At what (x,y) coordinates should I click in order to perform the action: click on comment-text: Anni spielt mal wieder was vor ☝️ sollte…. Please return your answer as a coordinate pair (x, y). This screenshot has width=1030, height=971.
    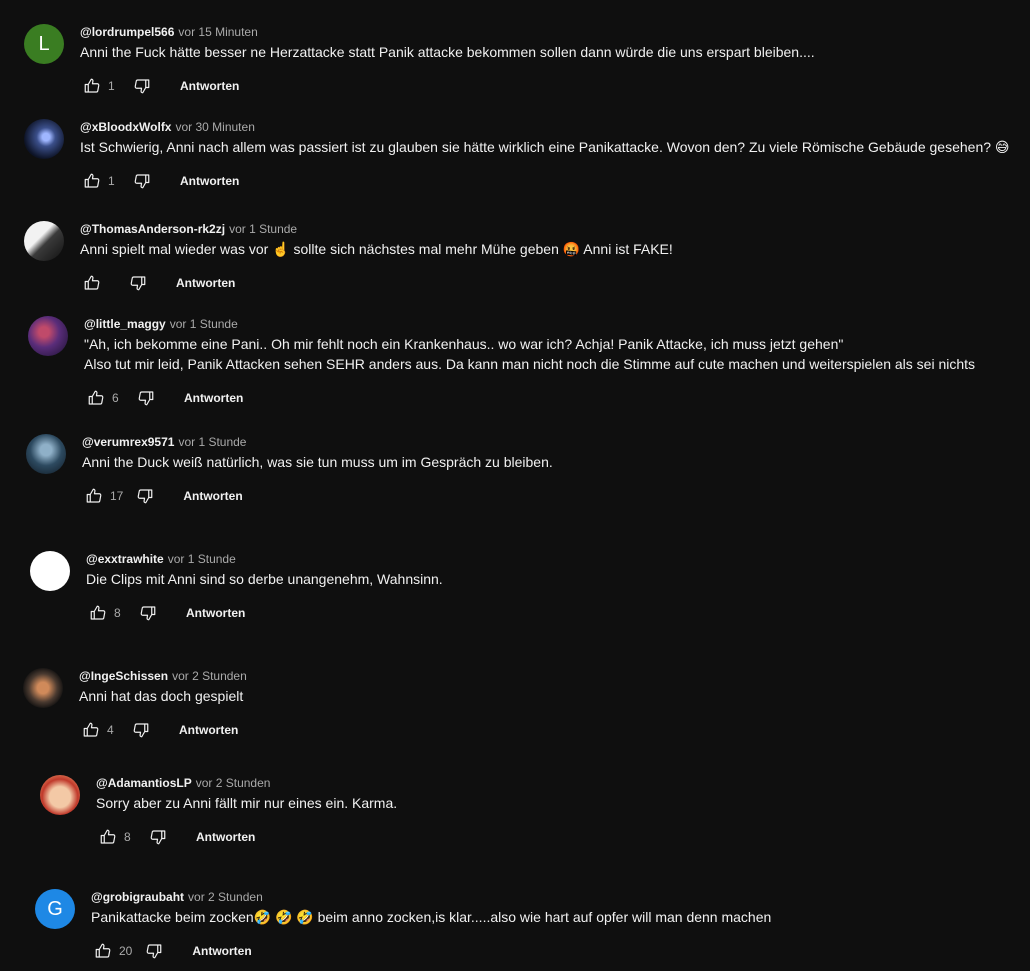
    Looking at the image, I should click on (376, 249).